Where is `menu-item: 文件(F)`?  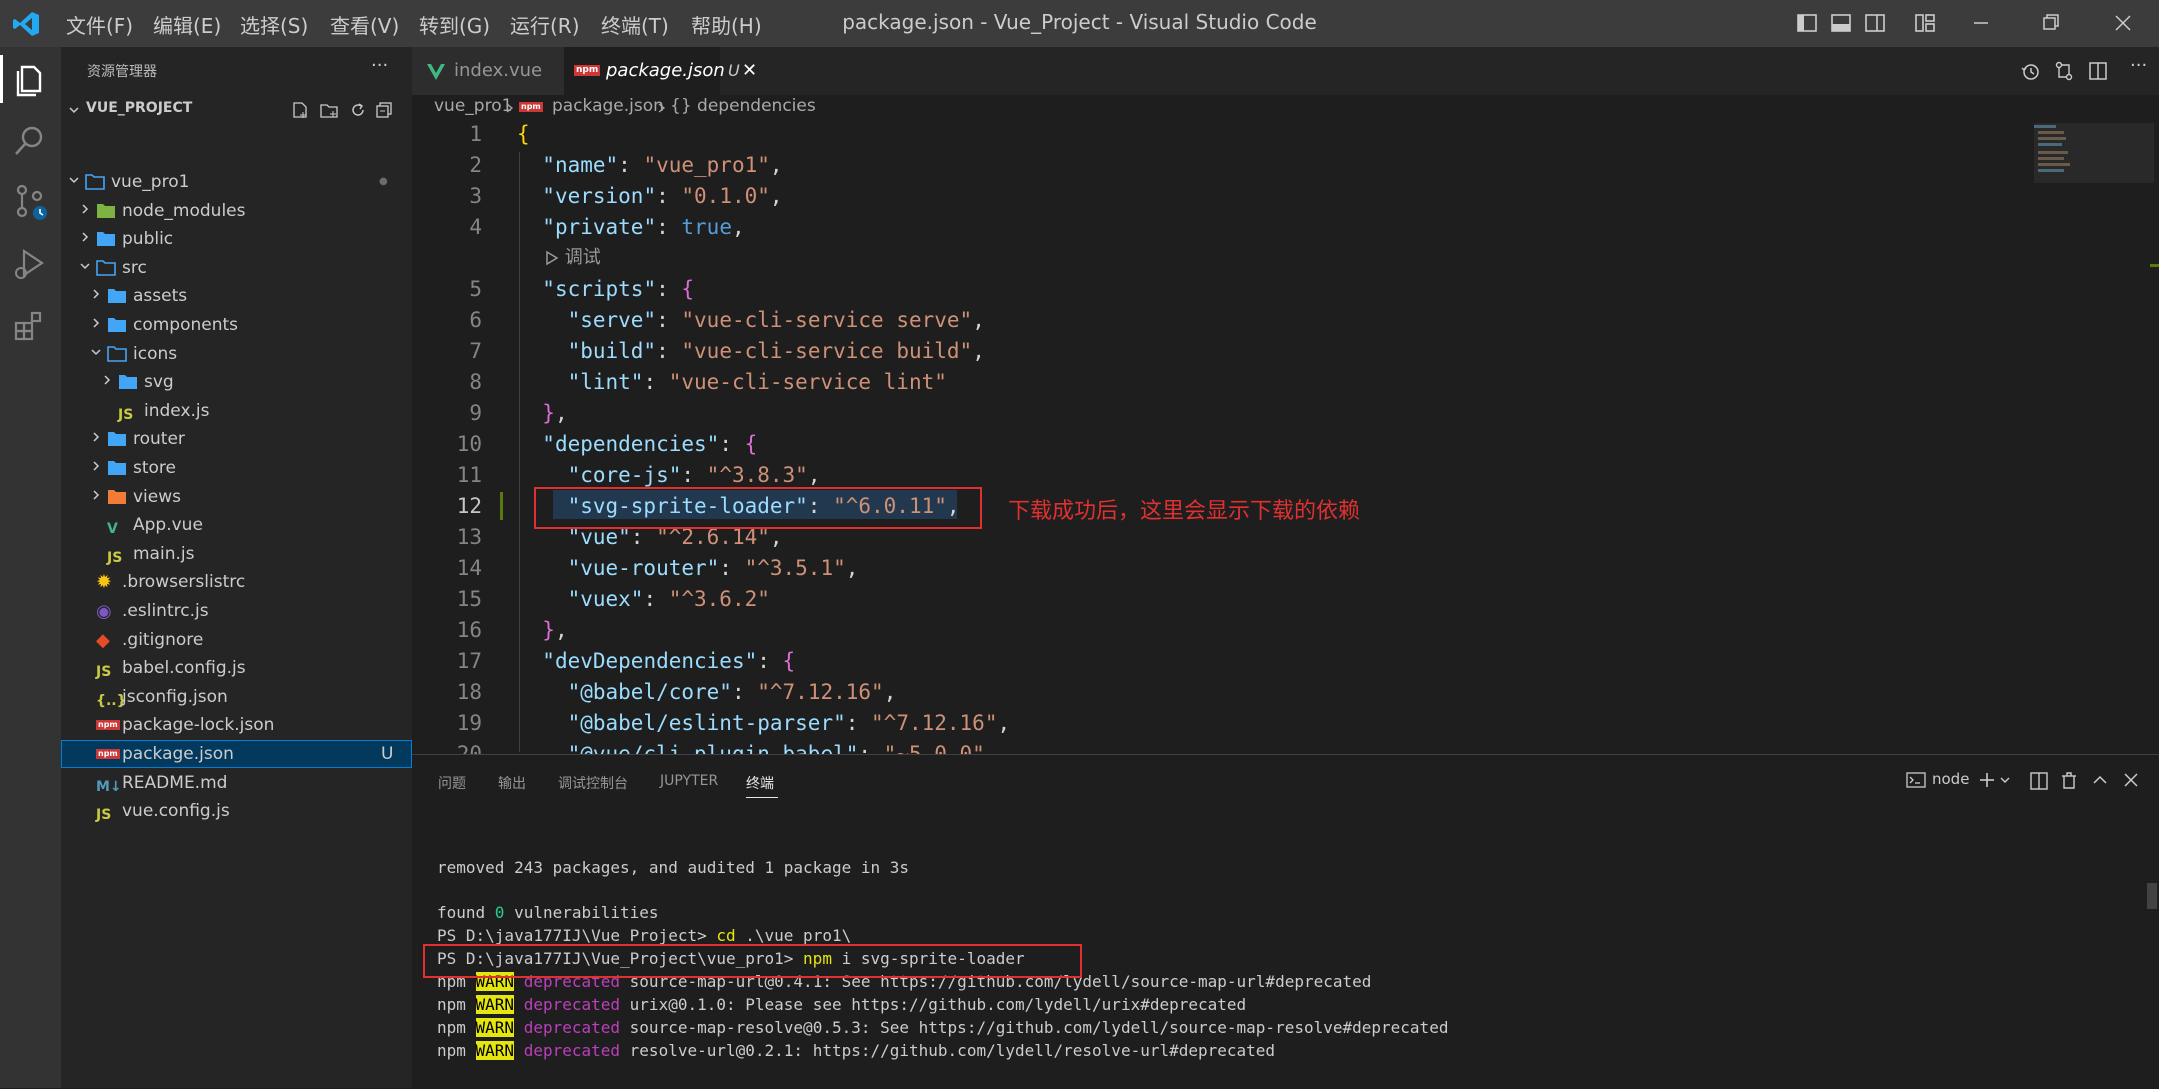 menu-item: 文件(F) is located at coordinates (99, 24).